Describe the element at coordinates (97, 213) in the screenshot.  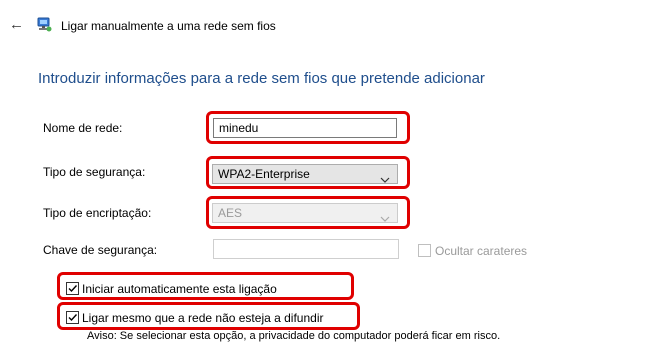
I see `encryption-type-label: Tipo de encriptação:` at that location.